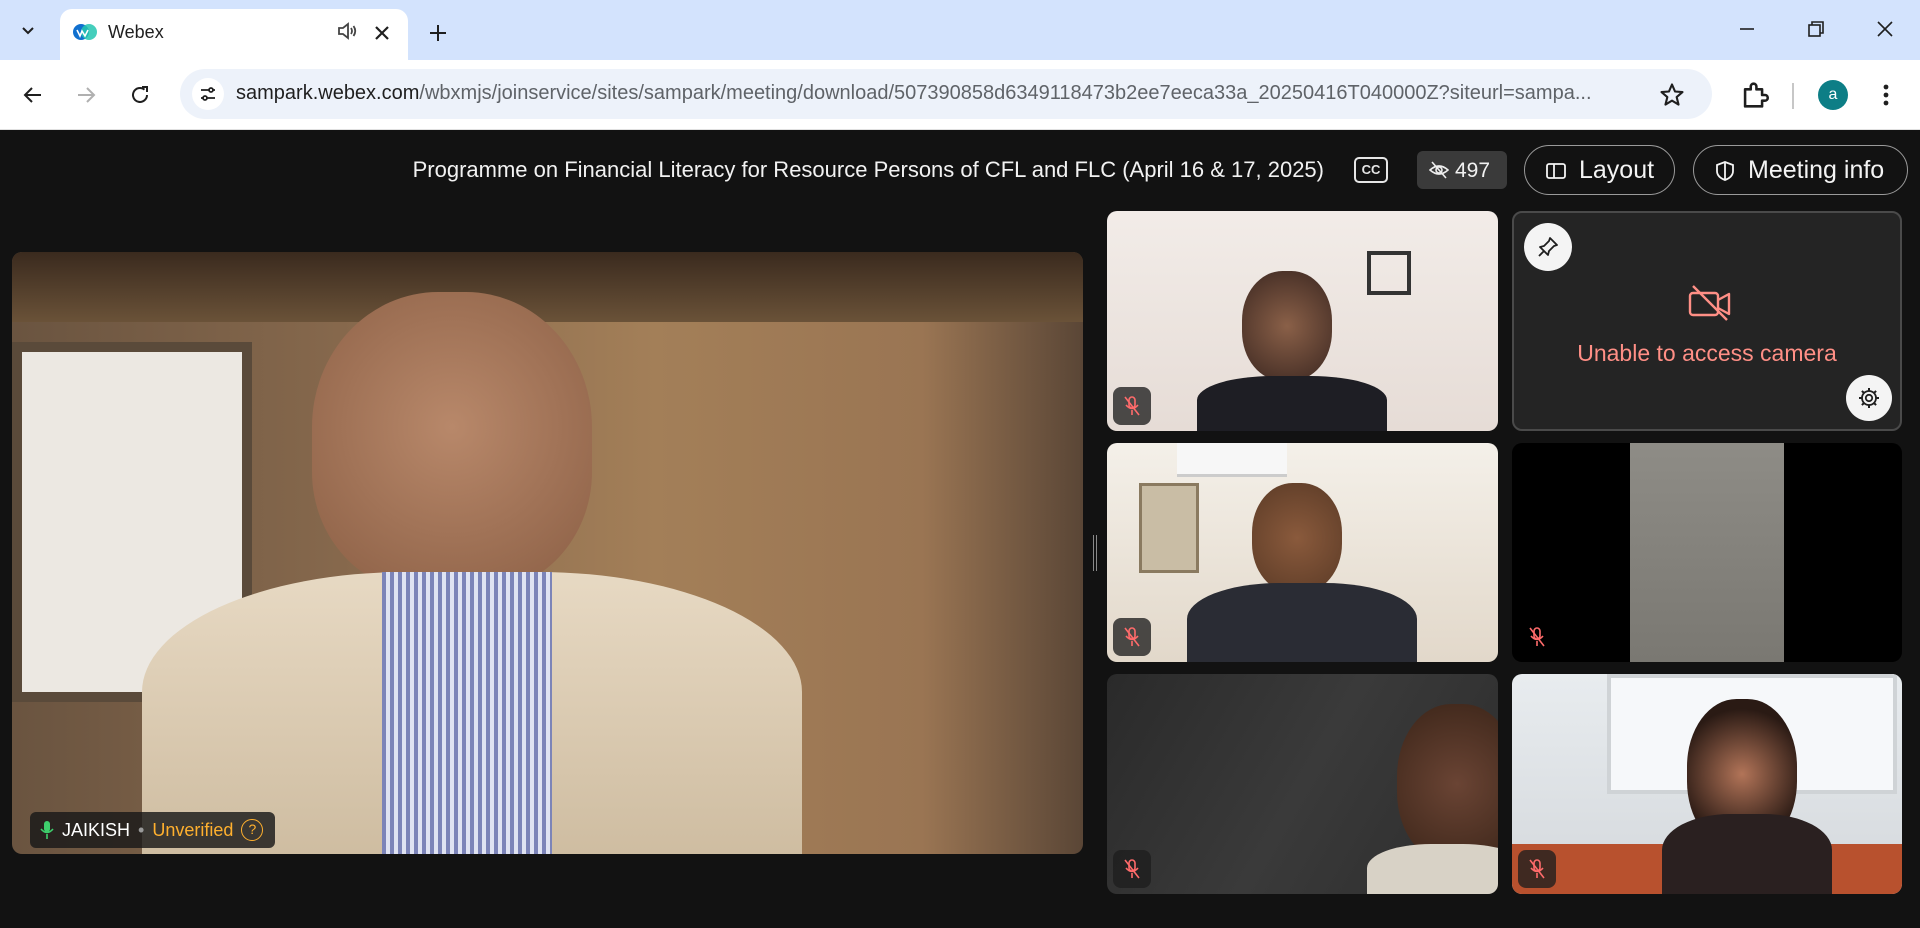  I want to click on tab-close-icon, so click(382, 33).